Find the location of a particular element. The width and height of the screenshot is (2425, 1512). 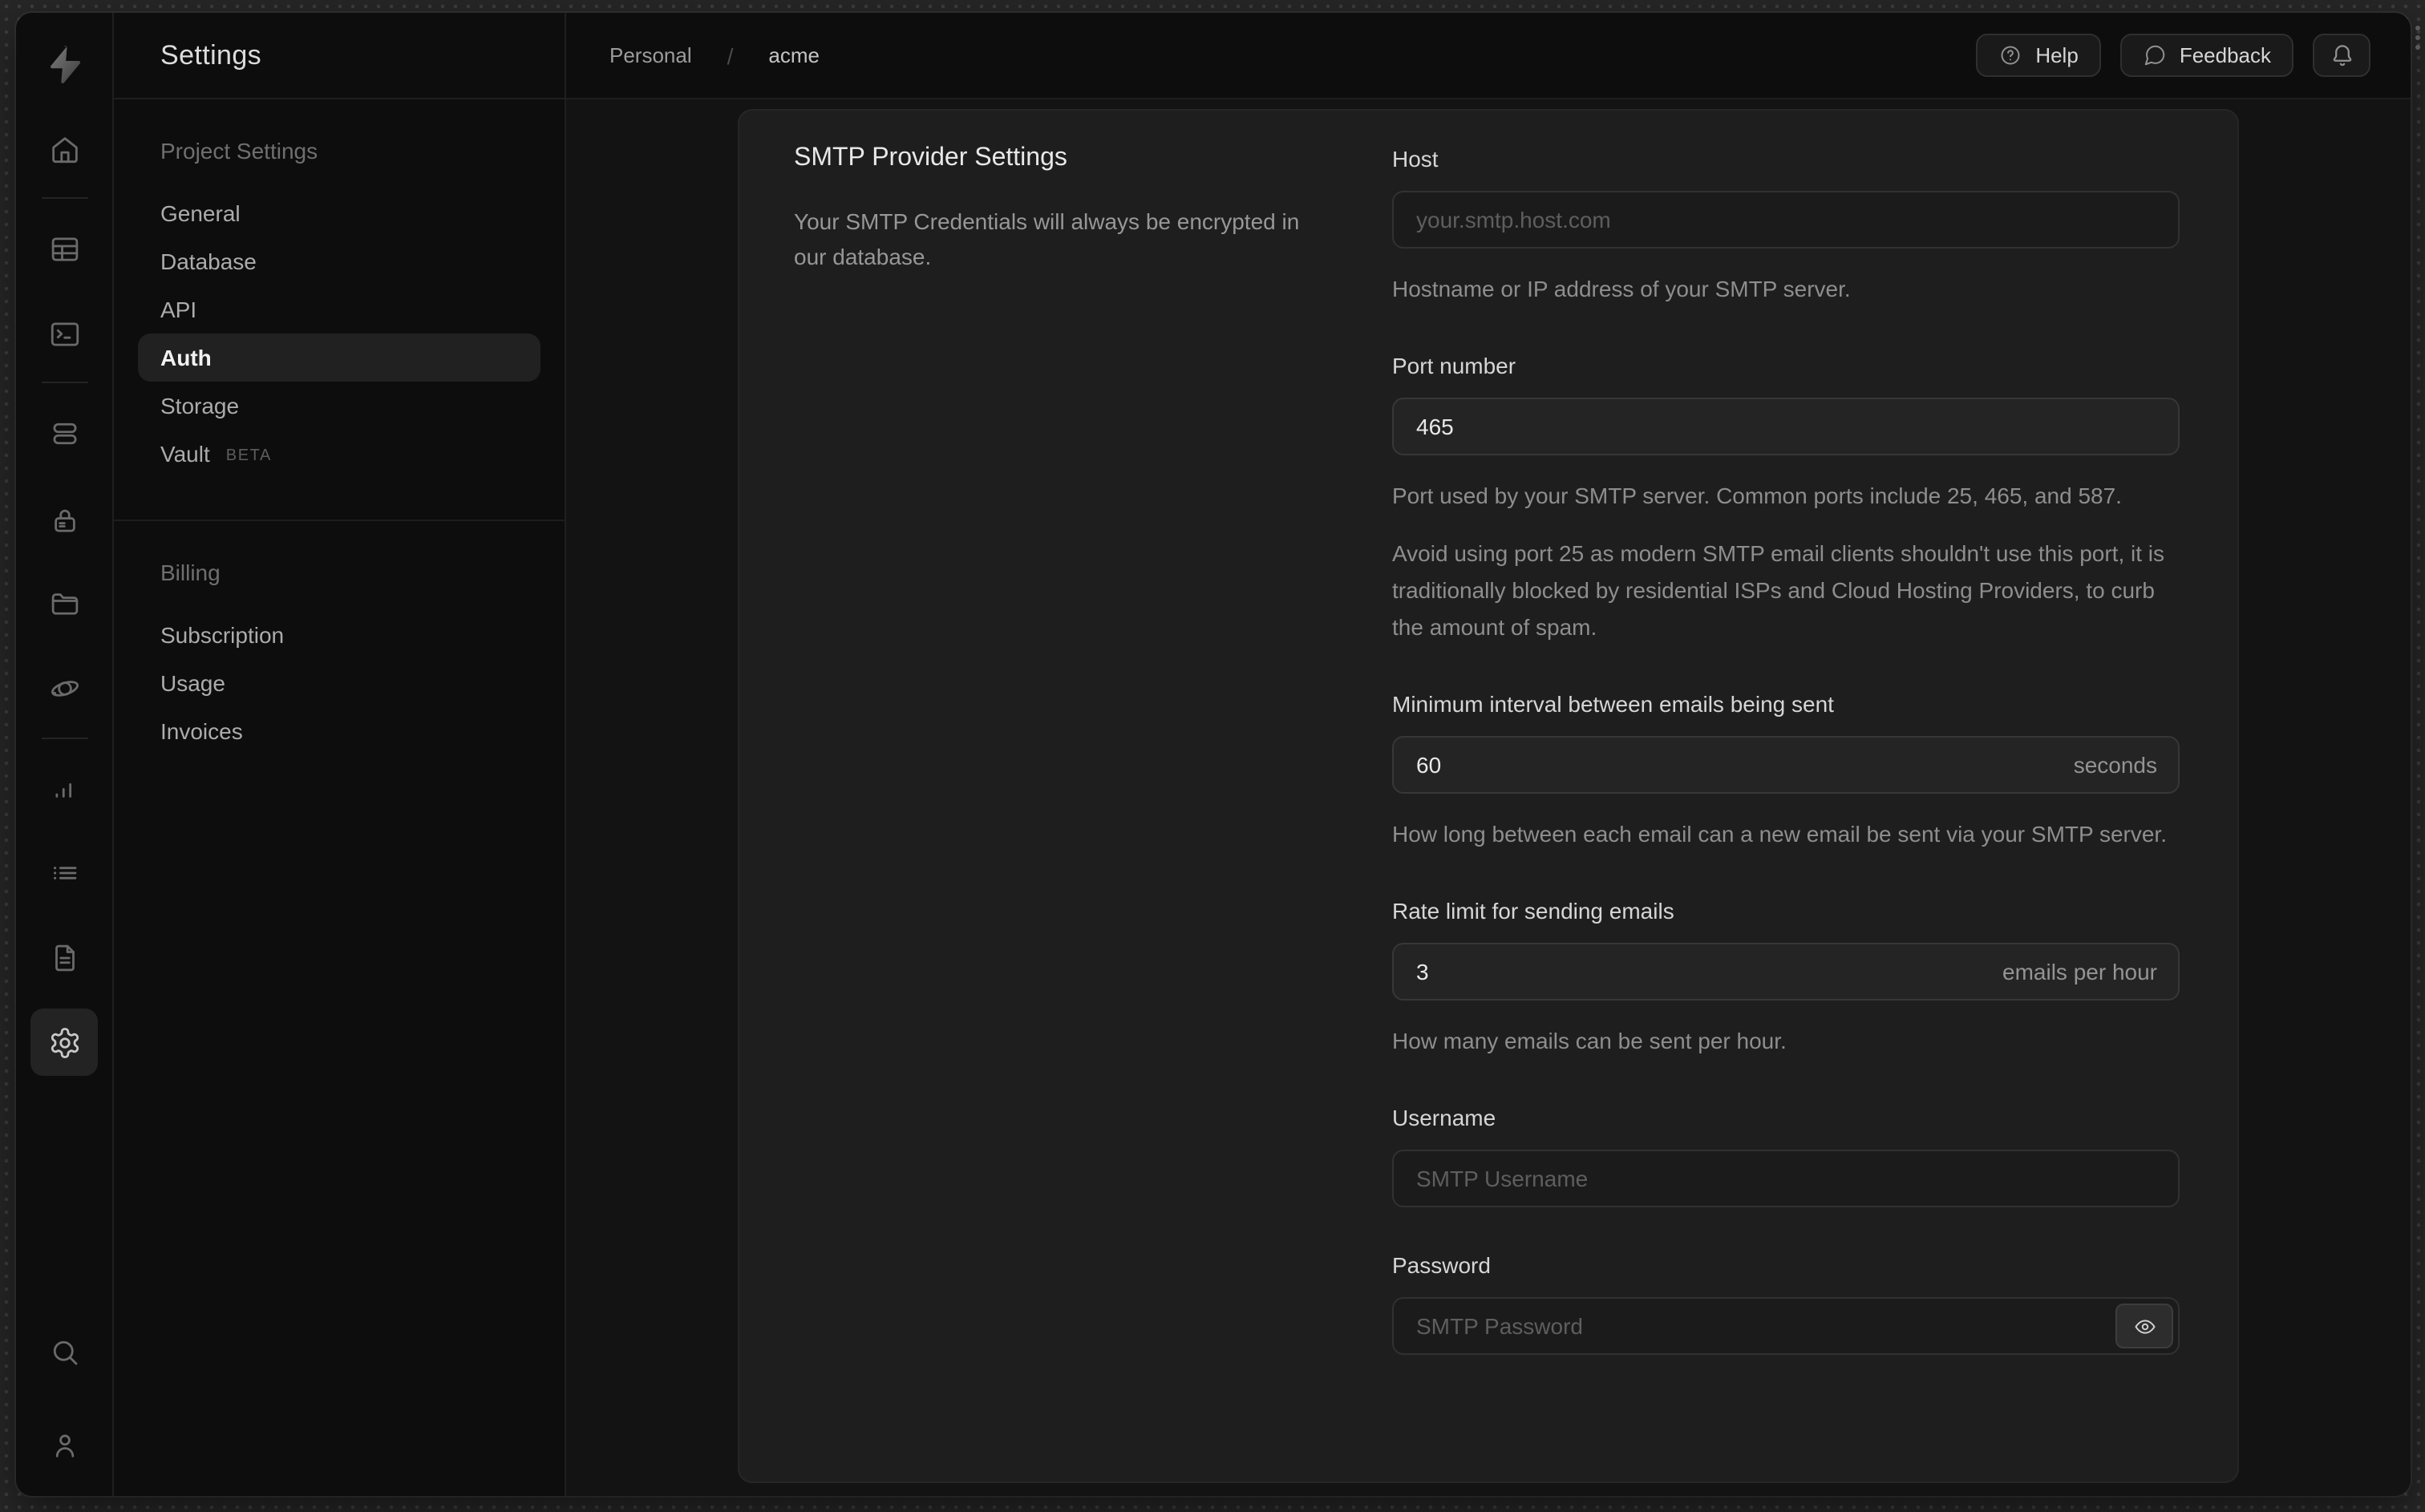

nav-item-api: API is located at coordinates (339, 309).